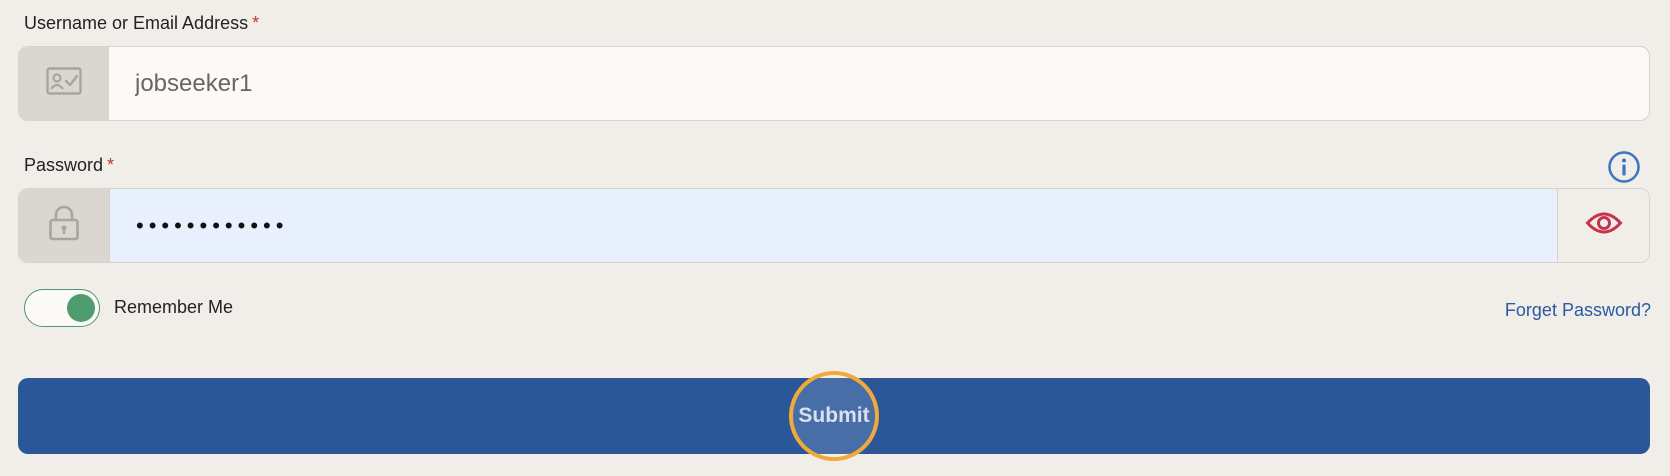 This screenshot has width=1670, height=476. Describe the element at coordinates (879, 83) in the screenshot. I see `username-input` at that location.